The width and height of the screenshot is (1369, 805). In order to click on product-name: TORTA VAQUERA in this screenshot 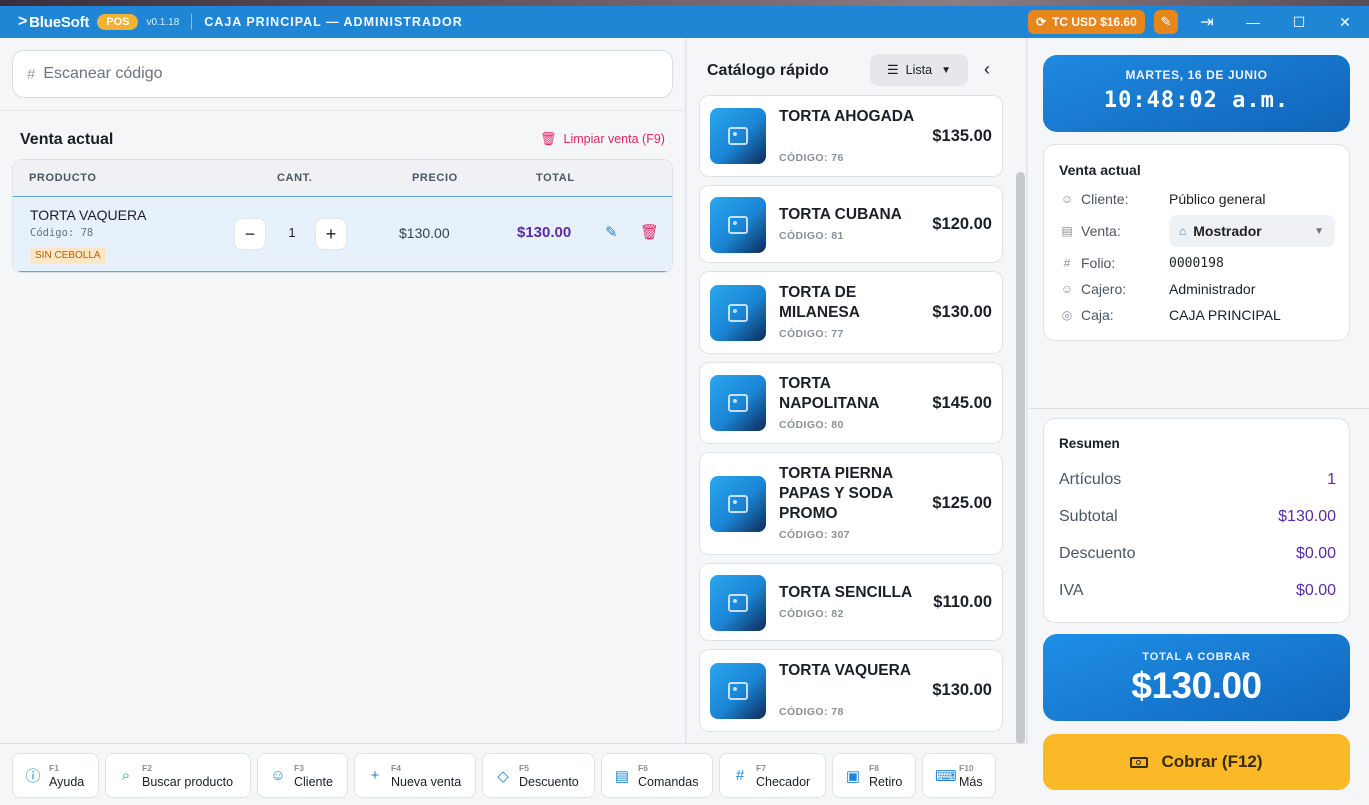, I will do `click(845, 670)`.